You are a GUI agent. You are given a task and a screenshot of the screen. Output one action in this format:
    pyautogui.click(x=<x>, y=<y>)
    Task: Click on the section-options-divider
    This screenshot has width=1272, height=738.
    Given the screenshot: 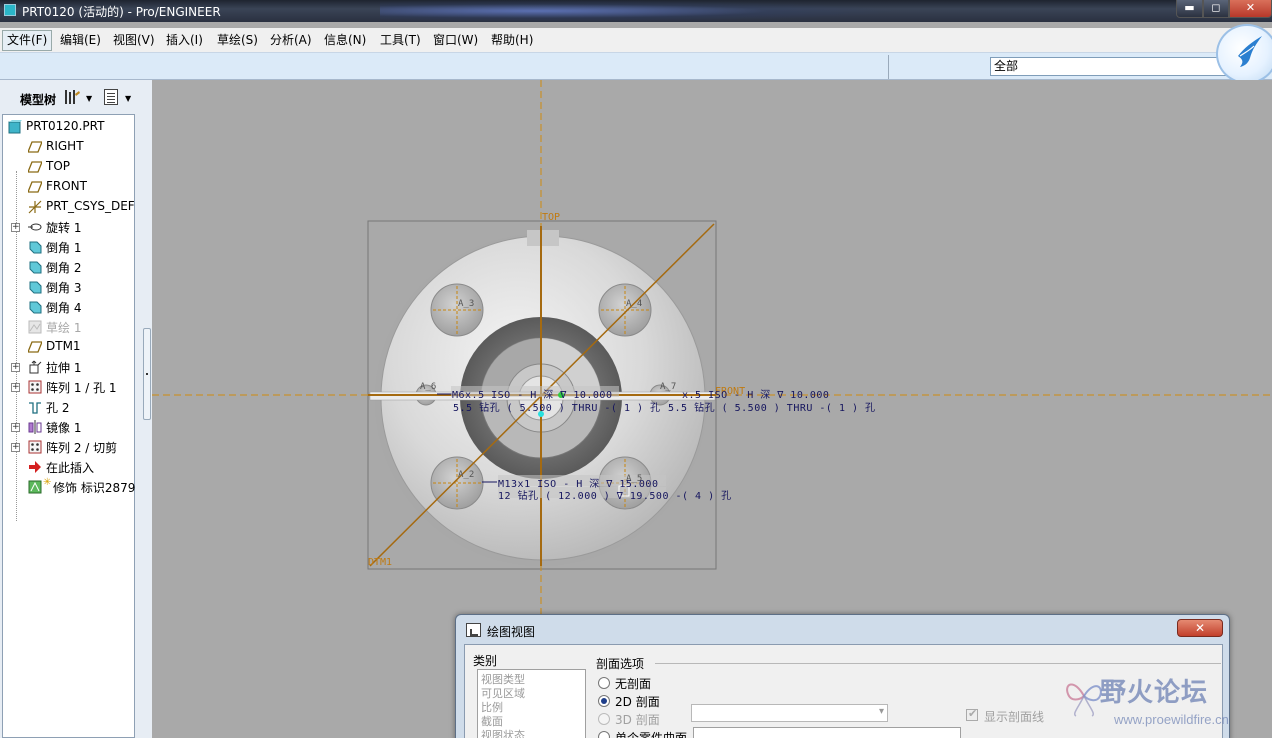 What is the action you would take?
    pyautogui.click(x=938, y=663)
    